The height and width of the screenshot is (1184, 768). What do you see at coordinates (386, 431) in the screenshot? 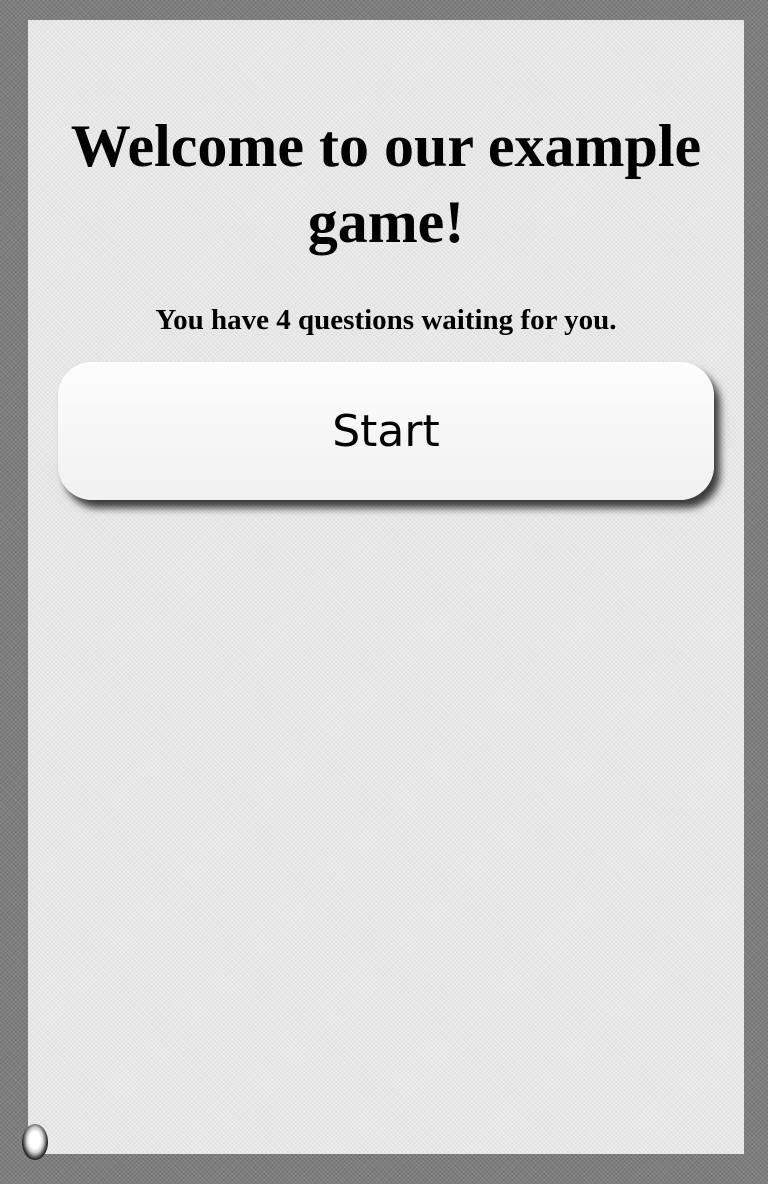
I see `start-button: Start` at bounding box center [386, 431].